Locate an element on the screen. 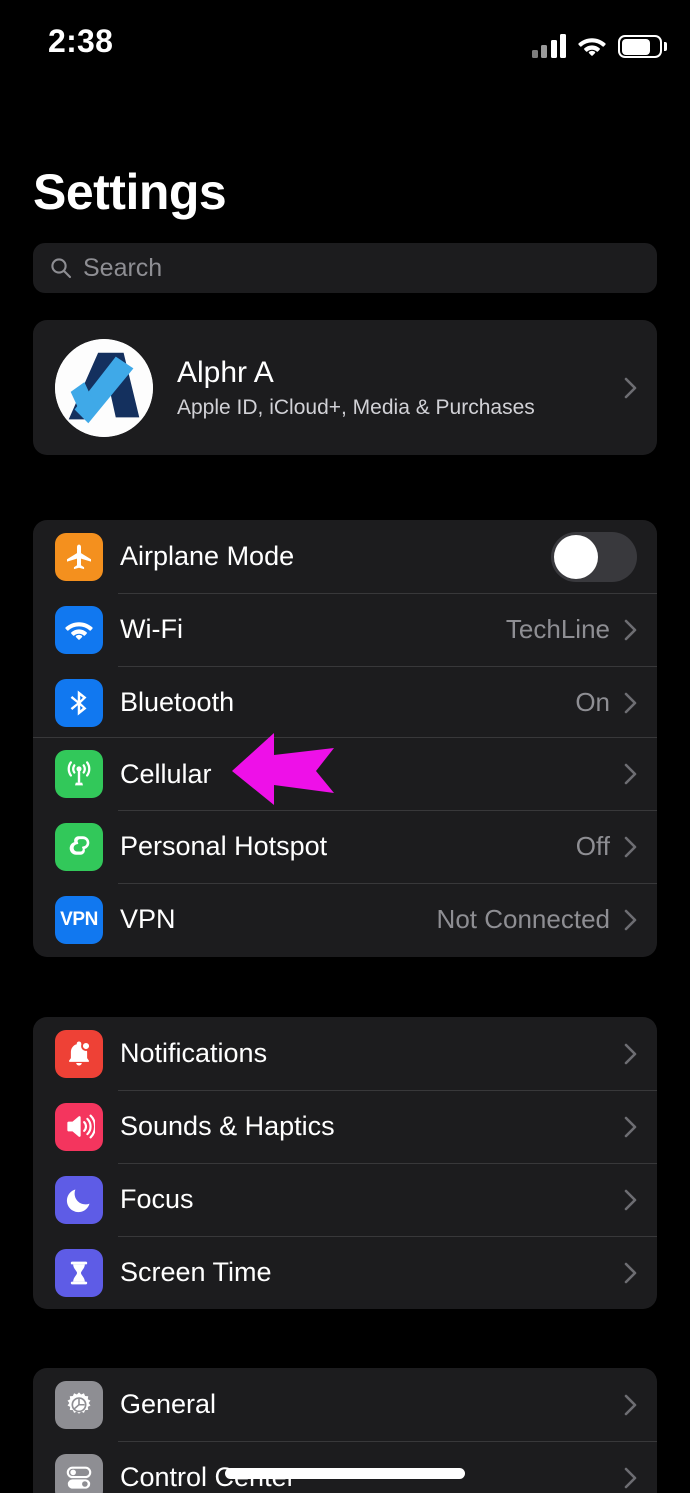 The image size is (690, 1493). search-bar: Search is located at coordinates (345, 268).